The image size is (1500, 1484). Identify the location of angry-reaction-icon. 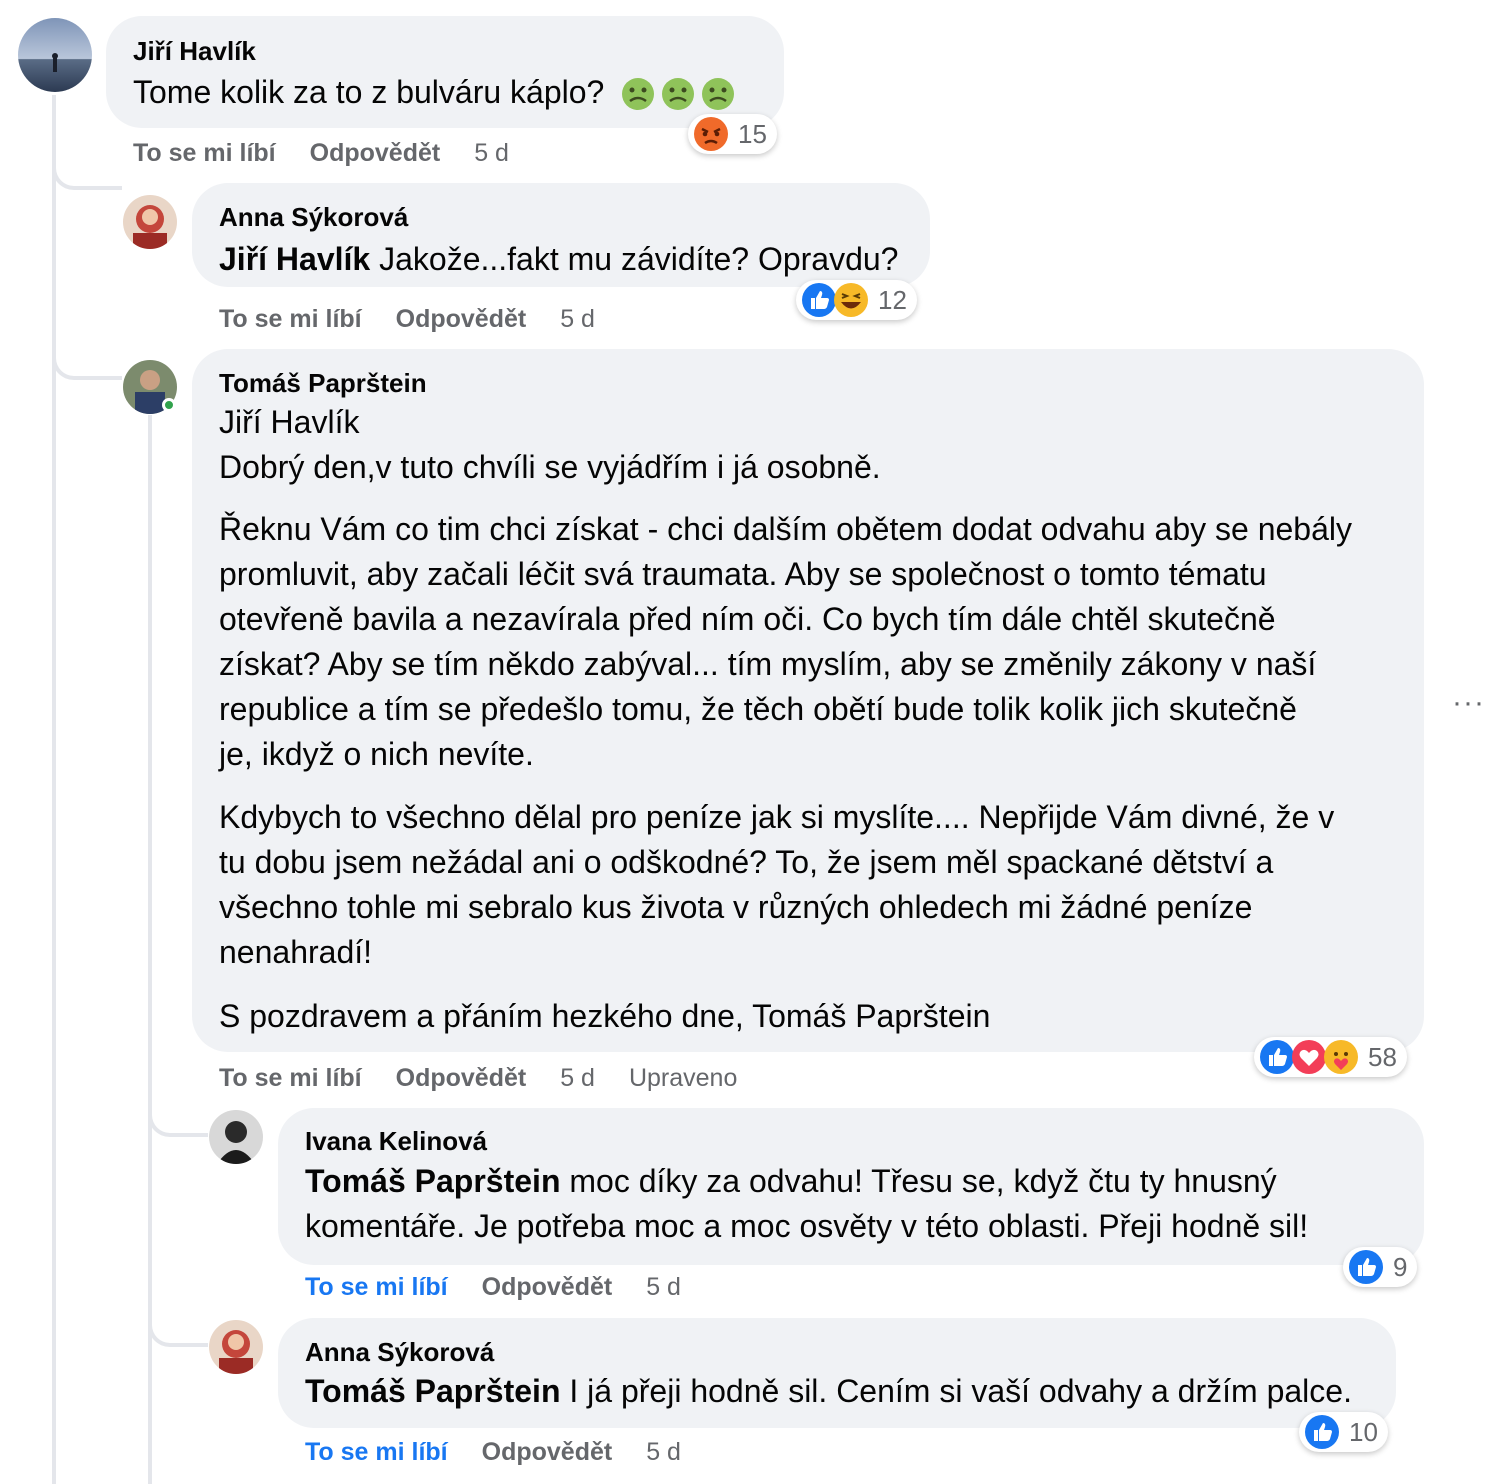
(711, 134).